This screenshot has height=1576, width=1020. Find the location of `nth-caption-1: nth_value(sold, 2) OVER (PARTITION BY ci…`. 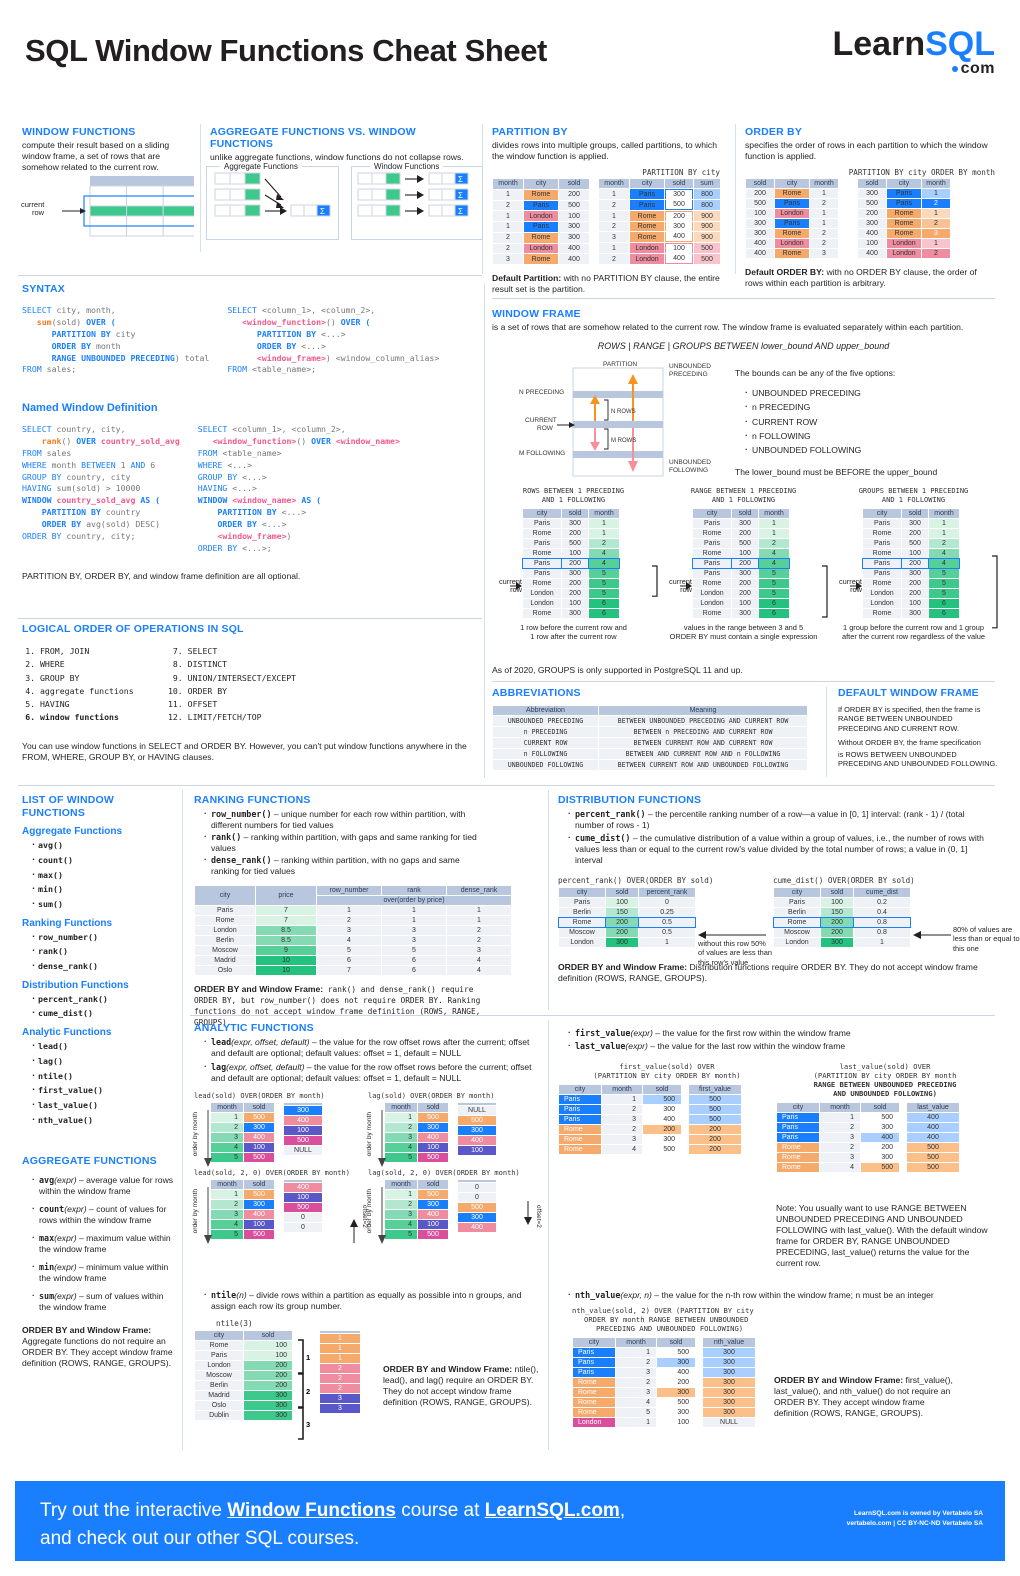

nth-caption-1: nth_value(sold, 2) OVER (PARTITION BY ci… is located at coordinates (663, 1310).